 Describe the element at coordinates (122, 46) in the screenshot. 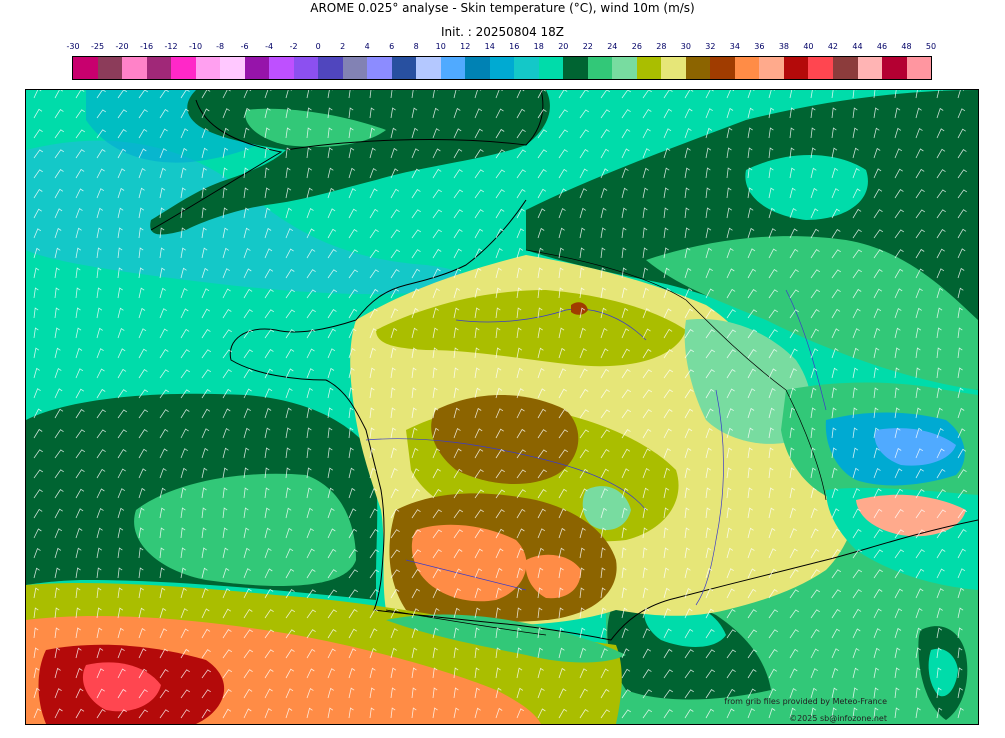

I see `colorbar-tick-label: -20` at that location.